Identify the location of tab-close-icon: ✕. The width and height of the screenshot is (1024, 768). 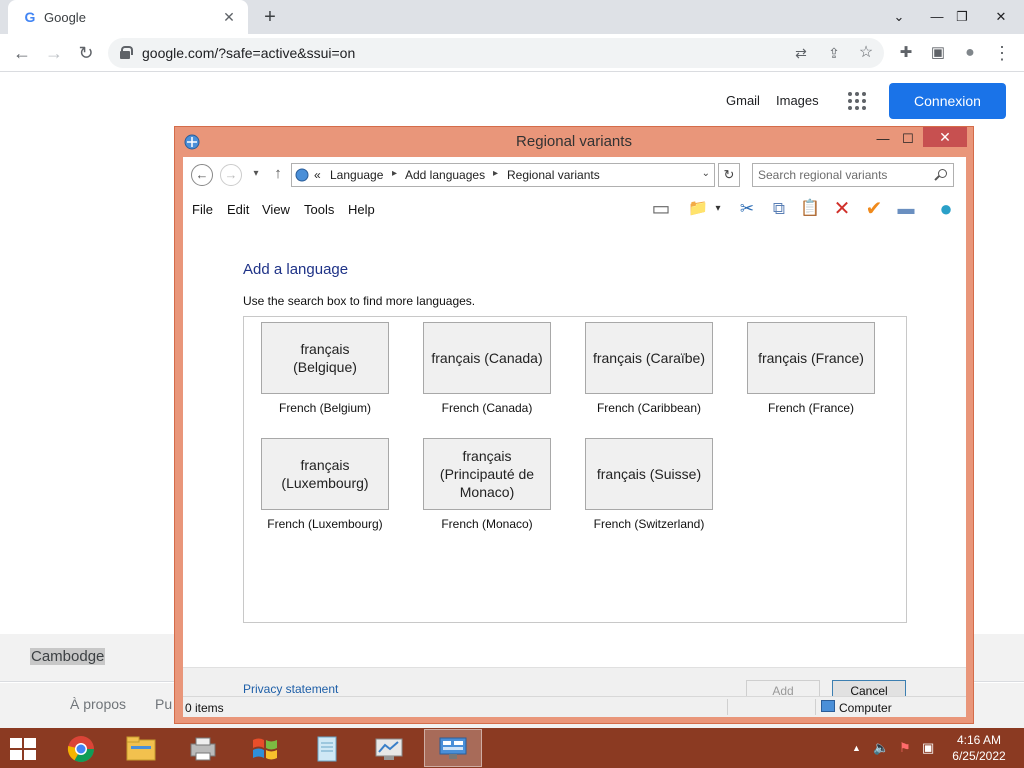
(229, 17).